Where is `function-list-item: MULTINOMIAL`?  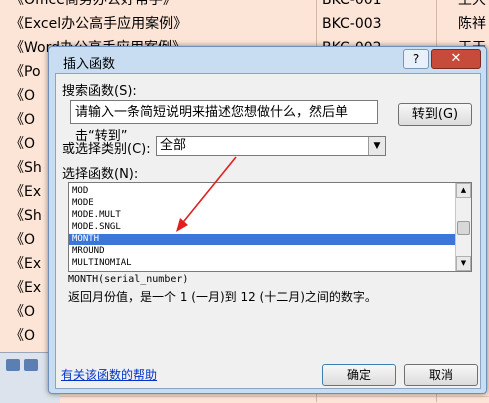 function-list-item: MULTINOMIAL is located at coordinates (262, 263).